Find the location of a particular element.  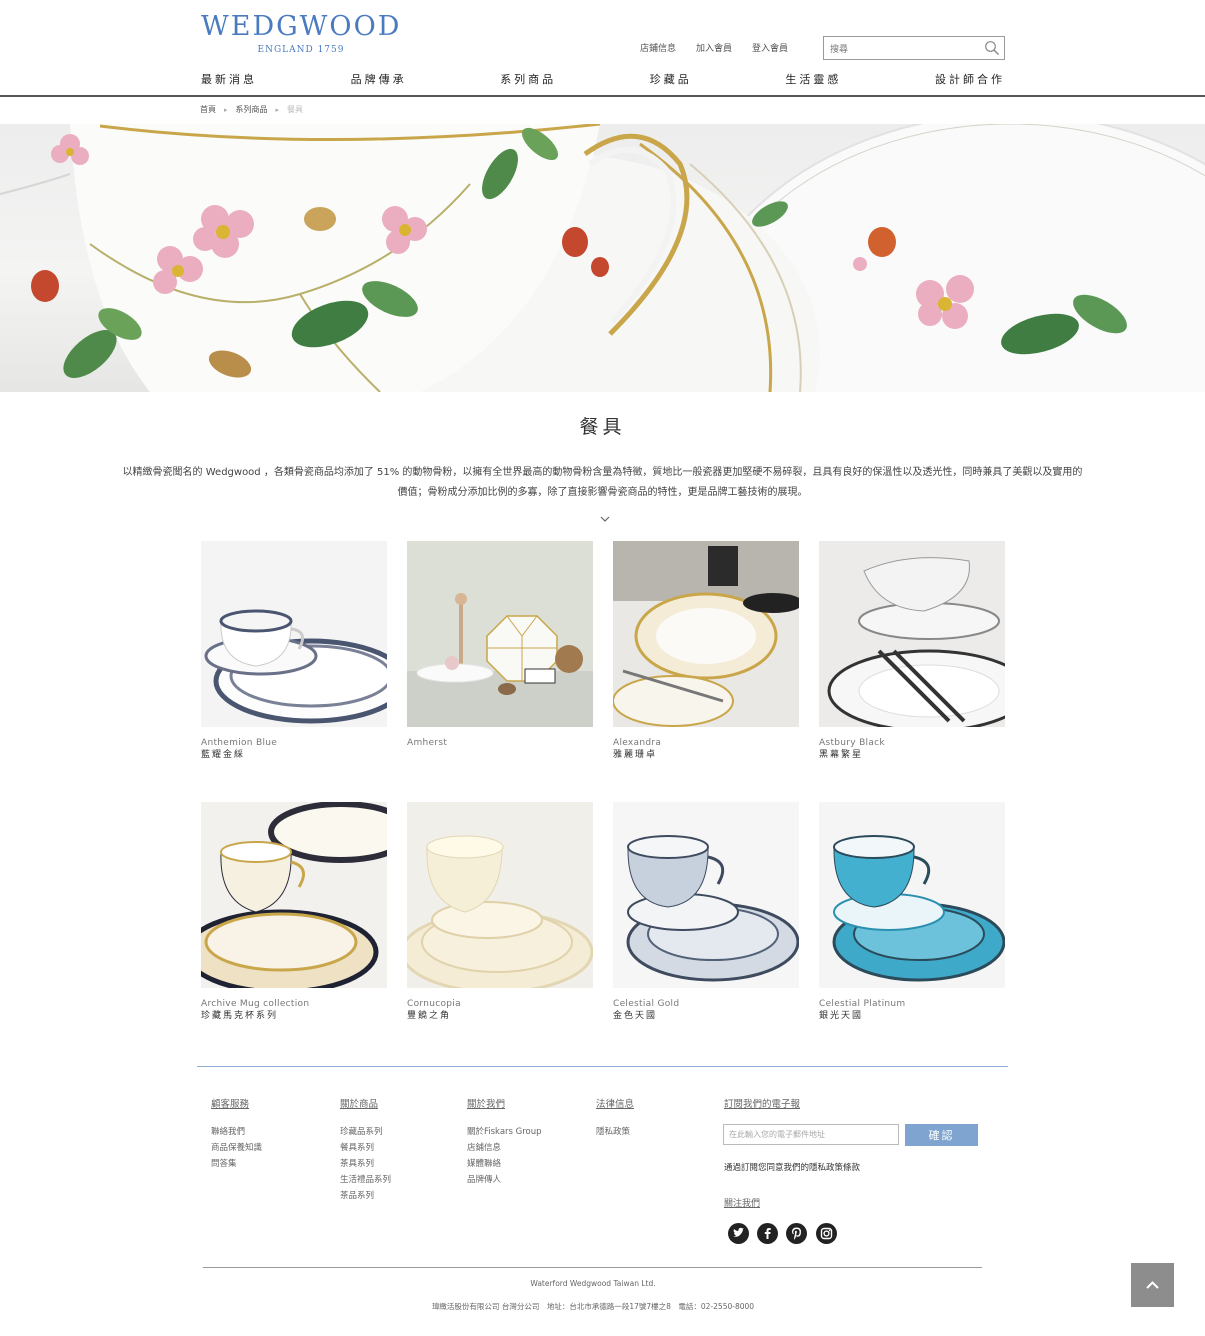

join-member-link: 加入會員 is located at coordinates (714, 47).